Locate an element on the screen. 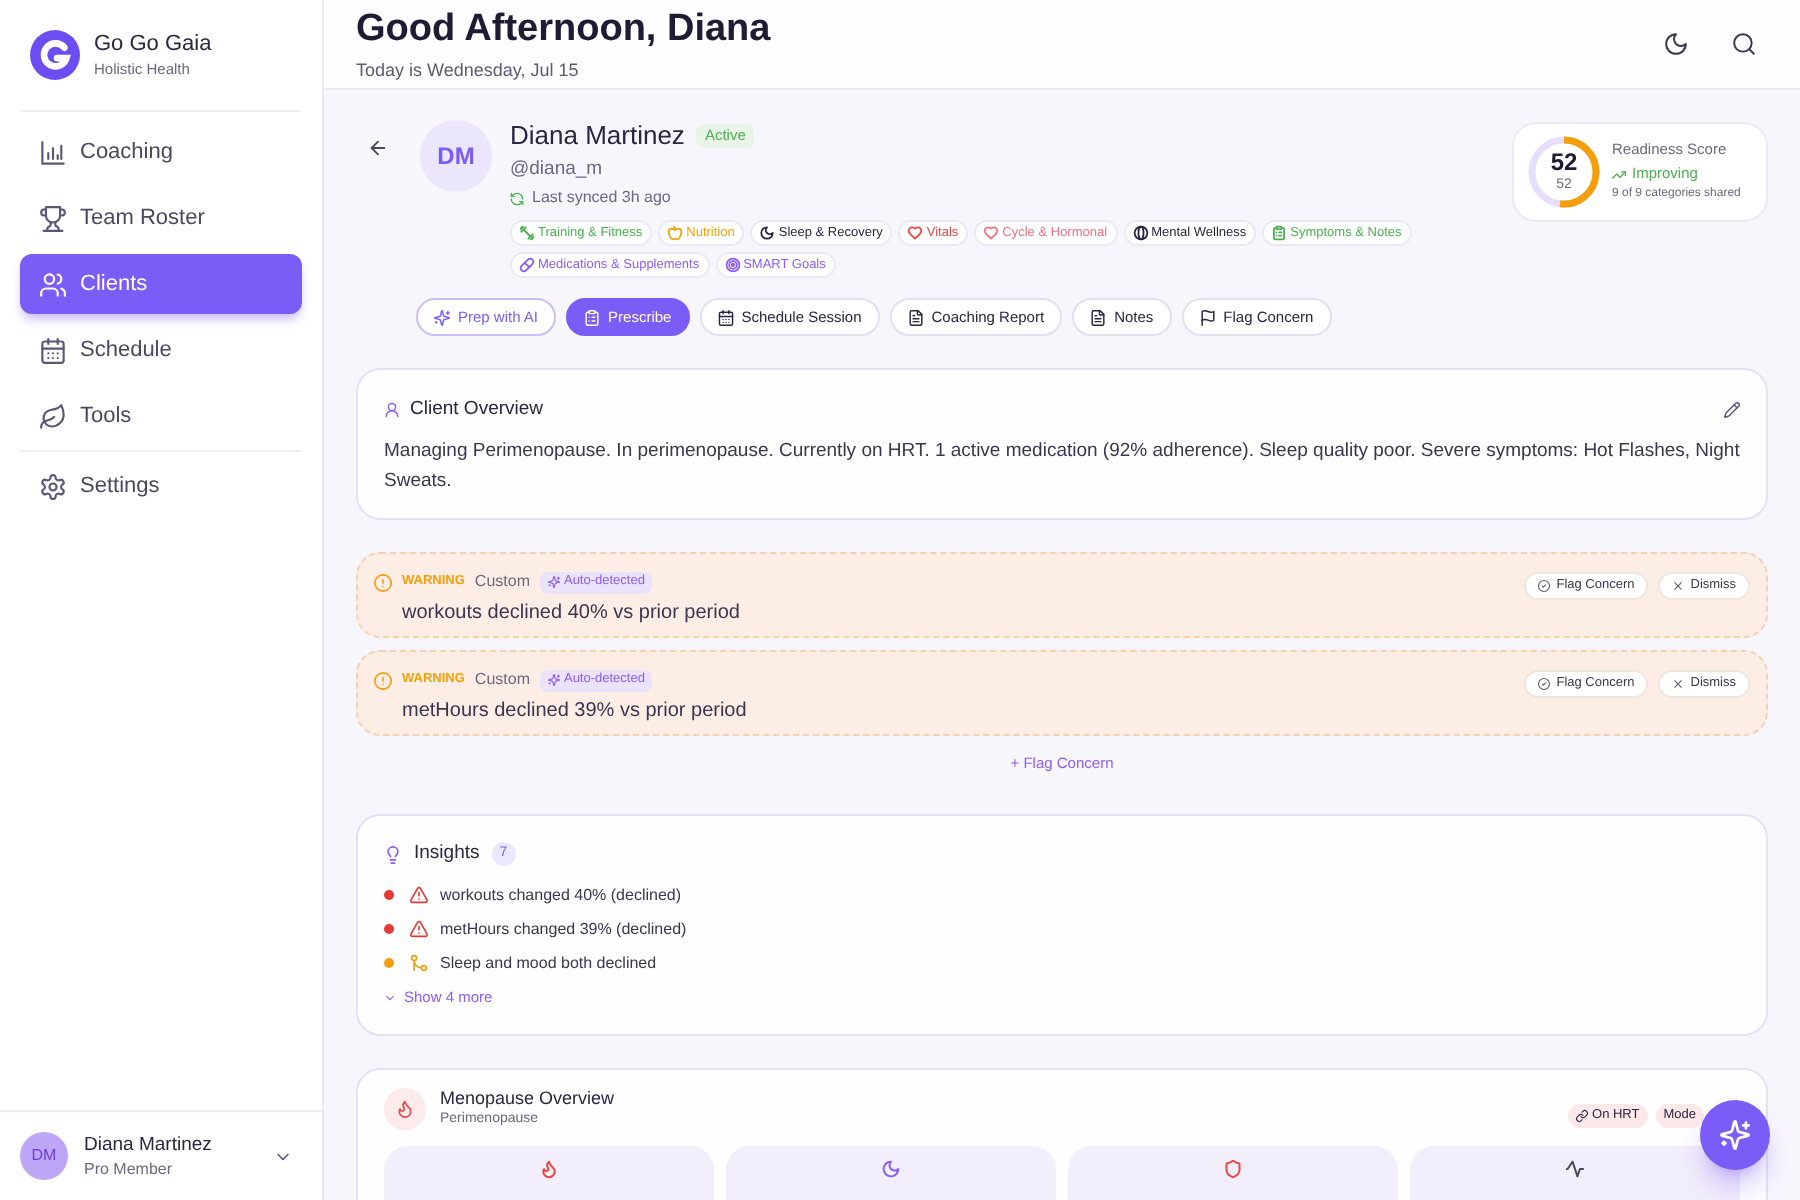 The width and height of the screenshot is (1800, 1200). insight-text: metHours changed 39% (declined) is located at coordinates (563, 928).